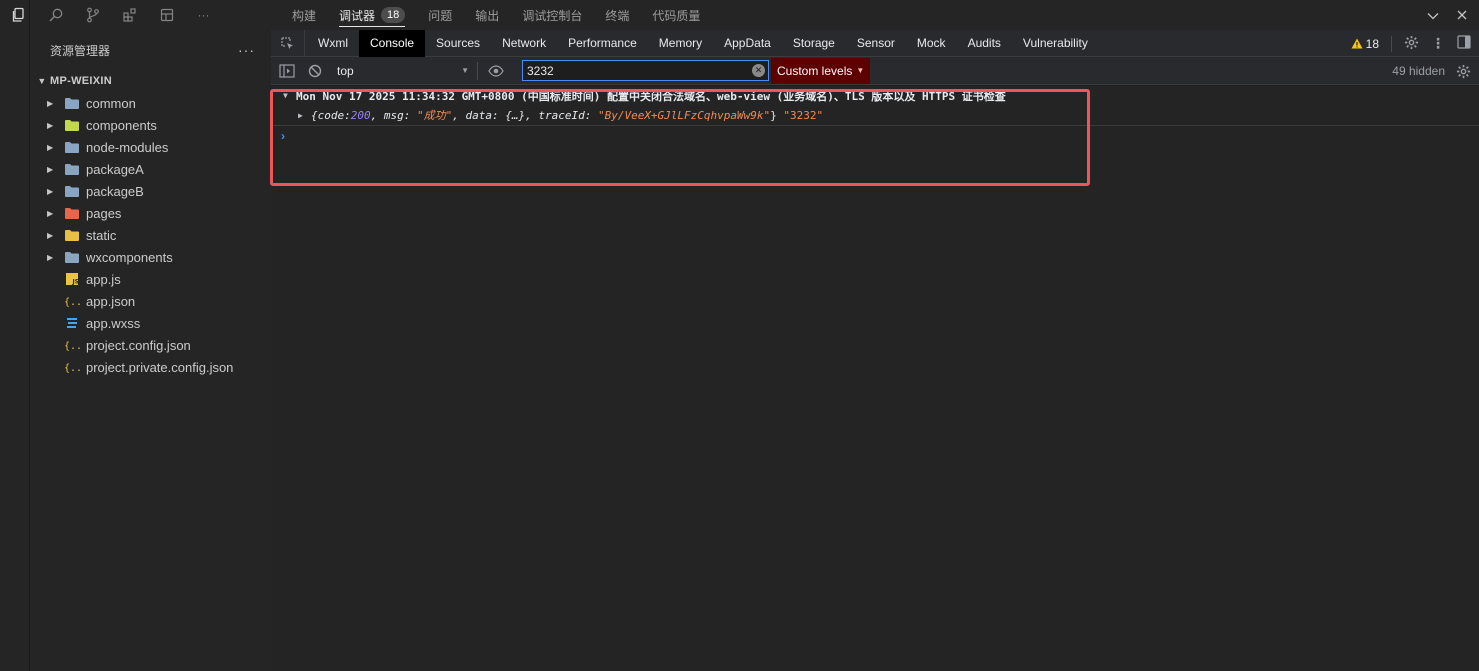  What do you see at coordinates (1055, 43) in the screenshot?
I see `devtools-tab-vulnerability: Vulnerability` at bounding box center [1055, 43].